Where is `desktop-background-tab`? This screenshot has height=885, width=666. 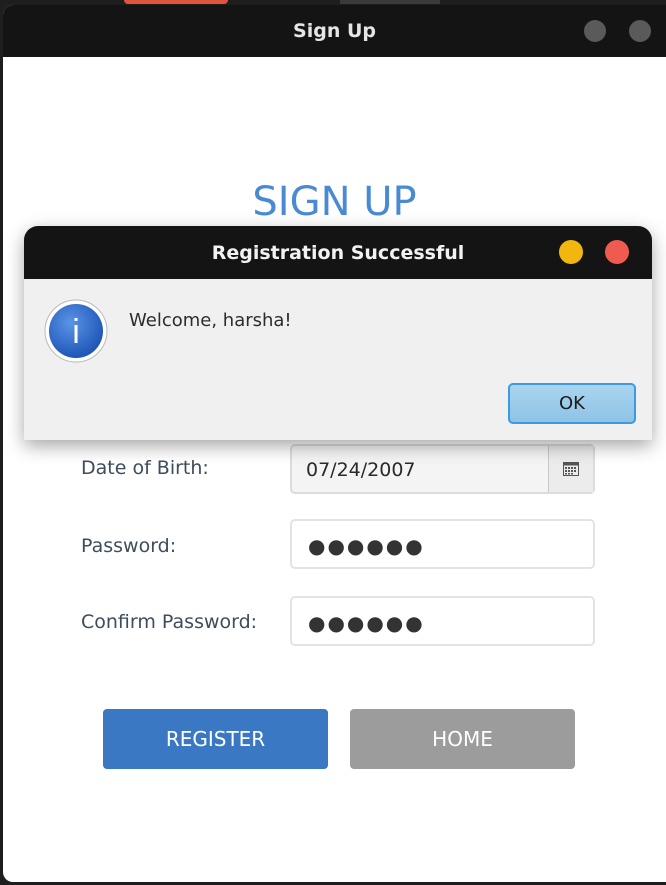
desktop-background-tab is located at coordinates (176, 2).